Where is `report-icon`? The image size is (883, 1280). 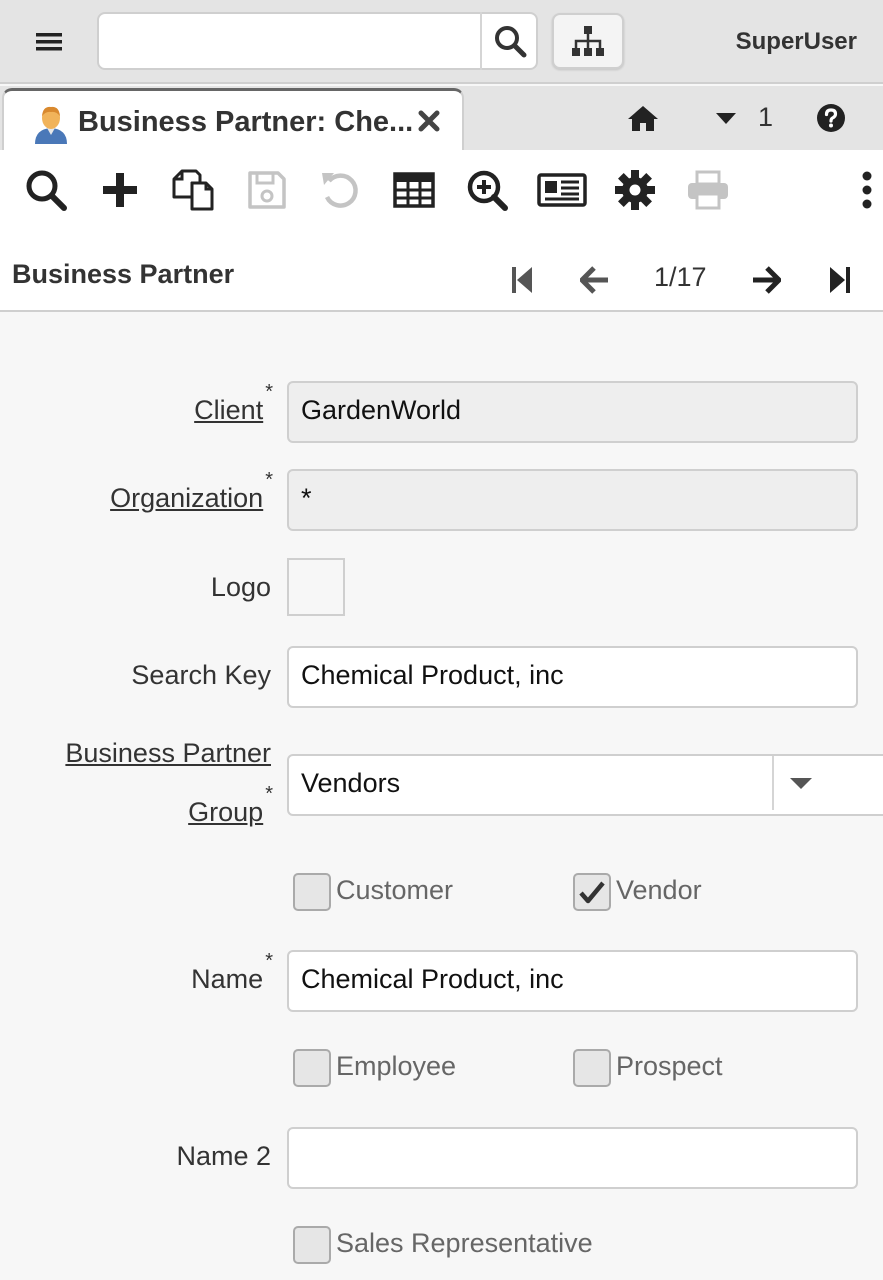
report-icon is located at coordinates (562, 190).